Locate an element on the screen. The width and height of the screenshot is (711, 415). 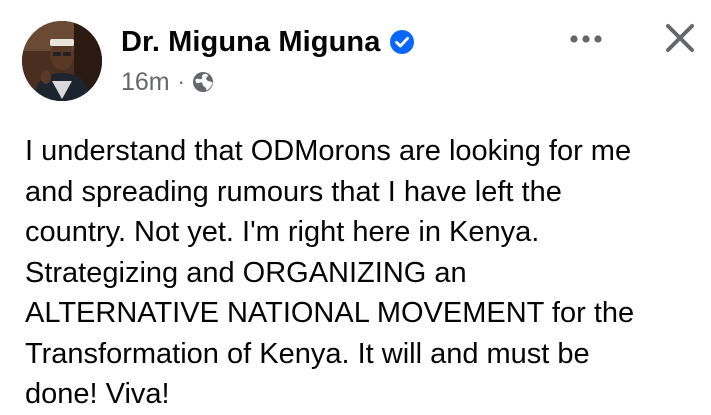
author-avatar is located at coordinates (62, 61).